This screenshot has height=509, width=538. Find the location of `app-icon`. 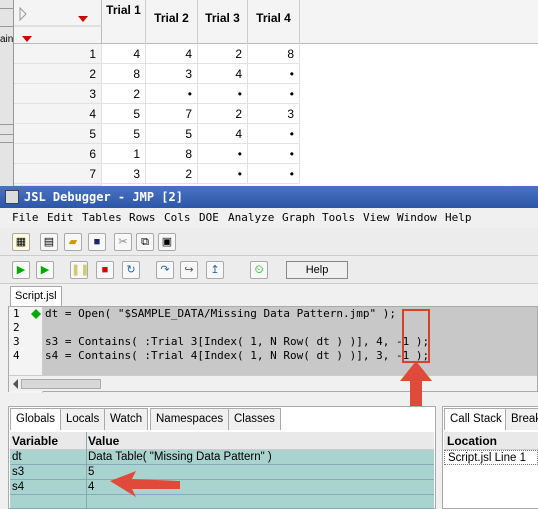

app-icon is located at coordinates (12, 197).